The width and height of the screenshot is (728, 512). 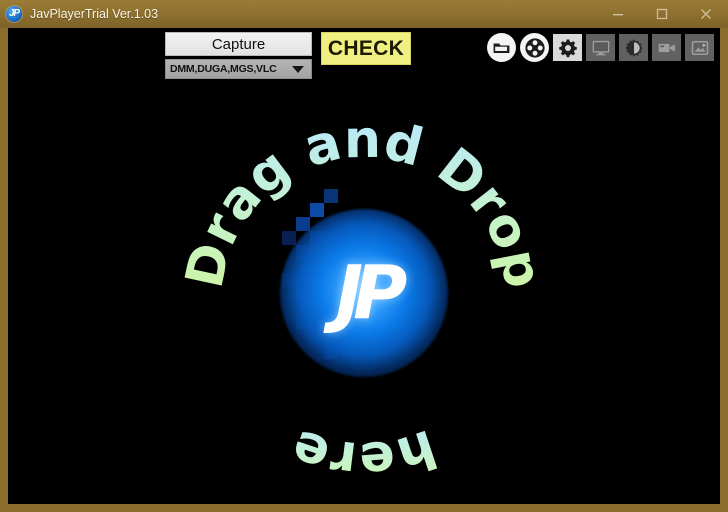 I want to click on brightness-button, so click(x=633, y=47).